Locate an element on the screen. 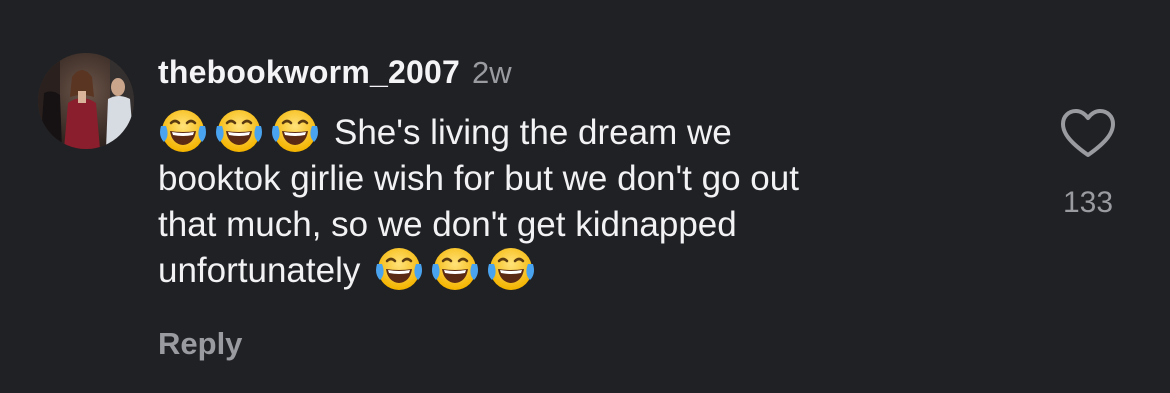 This screenshot has height=393, width=1170. heart-outline-icon is located at coordinates (1088, 133).